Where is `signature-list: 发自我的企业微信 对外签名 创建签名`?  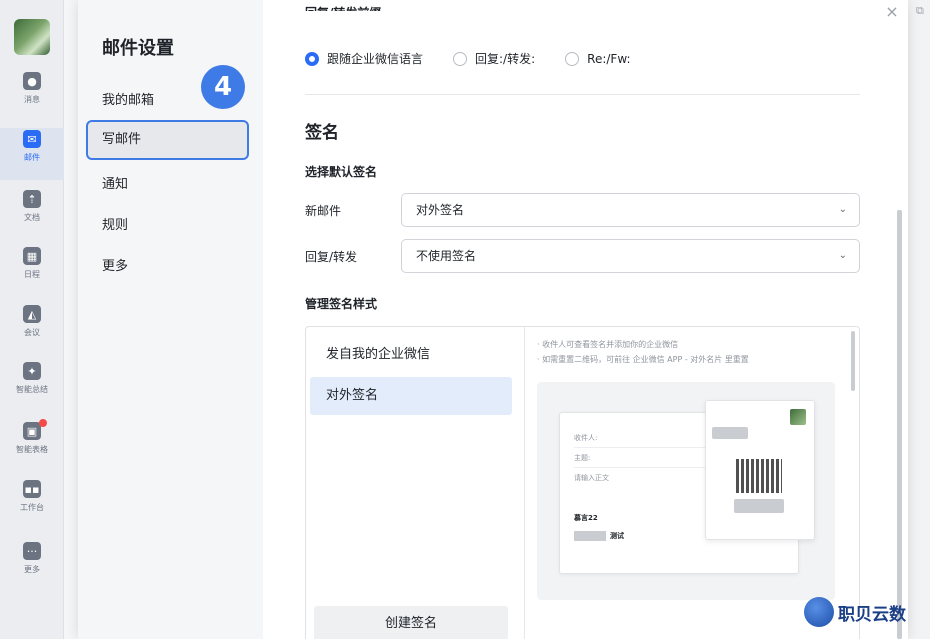 signature-list: 发自我的企业微信 对外签名 创建签名 is located at coordinates (415, 483).